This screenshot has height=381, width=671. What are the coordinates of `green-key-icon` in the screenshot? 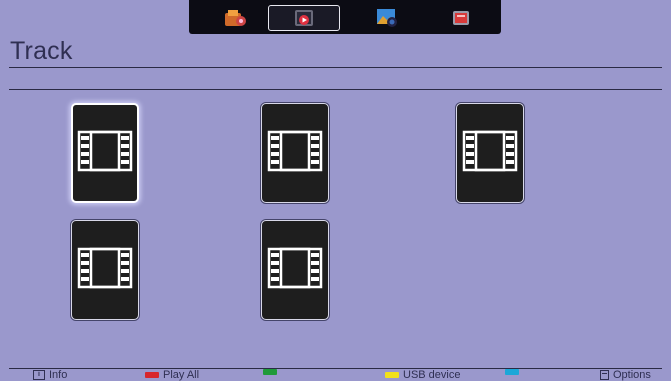 It's located at (270, 372).